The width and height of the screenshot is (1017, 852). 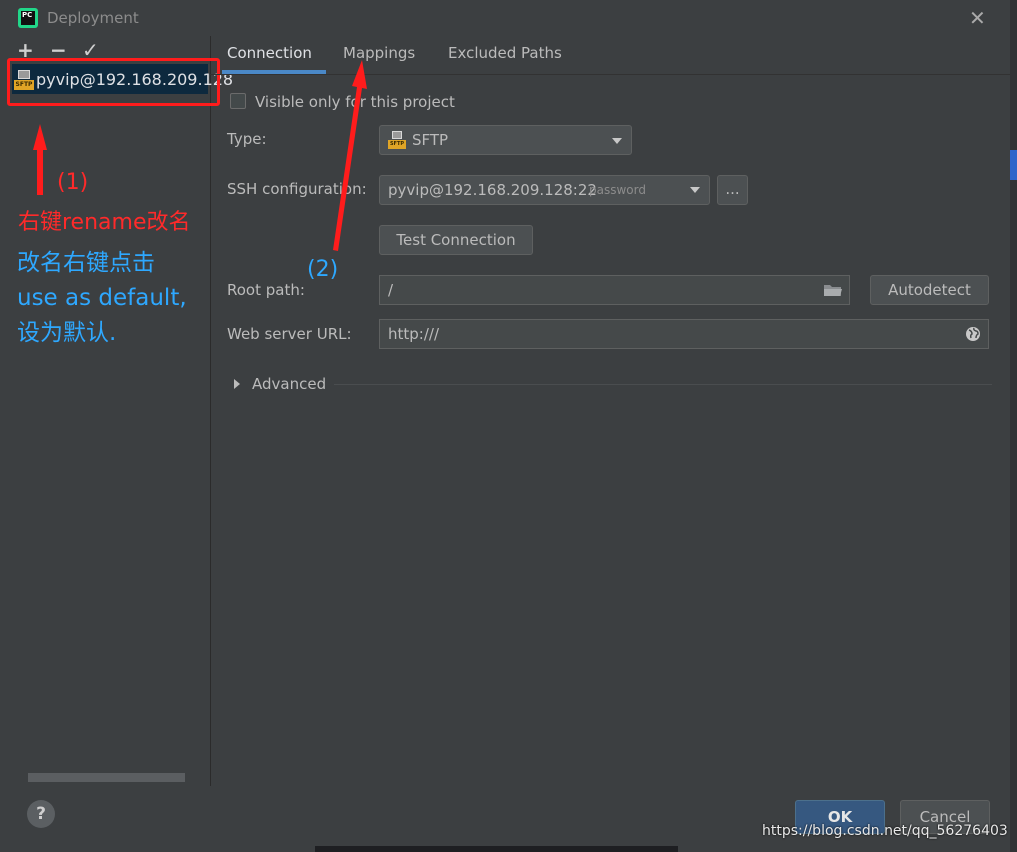 What do you see at coordinates (885, 831) in the screenshot?
I see `watermark-text: https://blog.csdn.net/qq_56276403` at bounding box center [885, 831].